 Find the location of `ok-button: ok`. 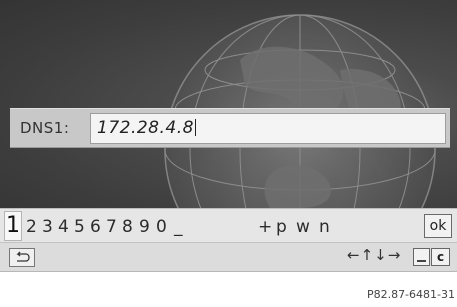

ok-button: ok is located at coordinates (438, 226).